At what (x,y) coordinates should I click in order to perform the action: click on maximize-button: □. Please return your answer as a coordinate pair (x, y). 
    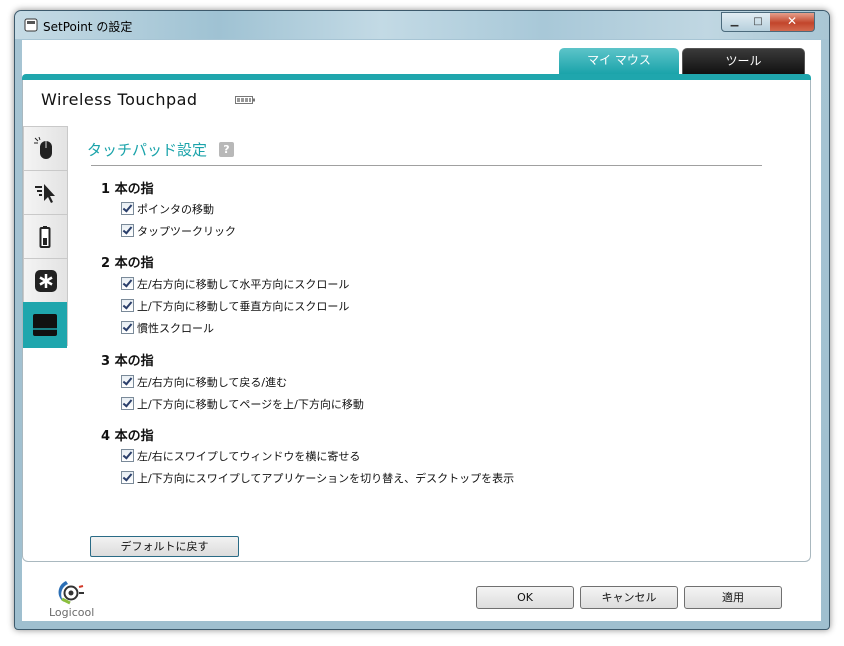
    Looking at the image, I should click on (758, 22).